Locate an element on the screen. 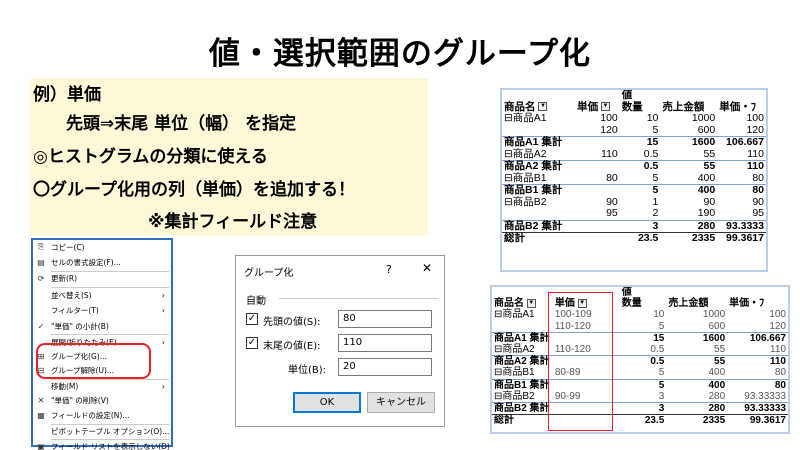  refresh-icon: ⟳ is located at coordinates (41, 278).